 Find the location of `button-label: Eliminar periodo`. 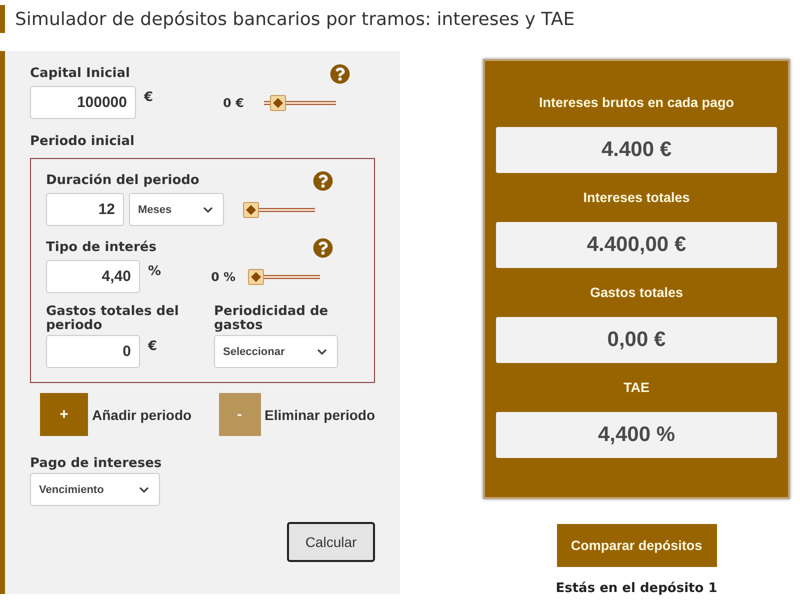

button-label: Eliminar periodo is located at coordinates (319, 414).